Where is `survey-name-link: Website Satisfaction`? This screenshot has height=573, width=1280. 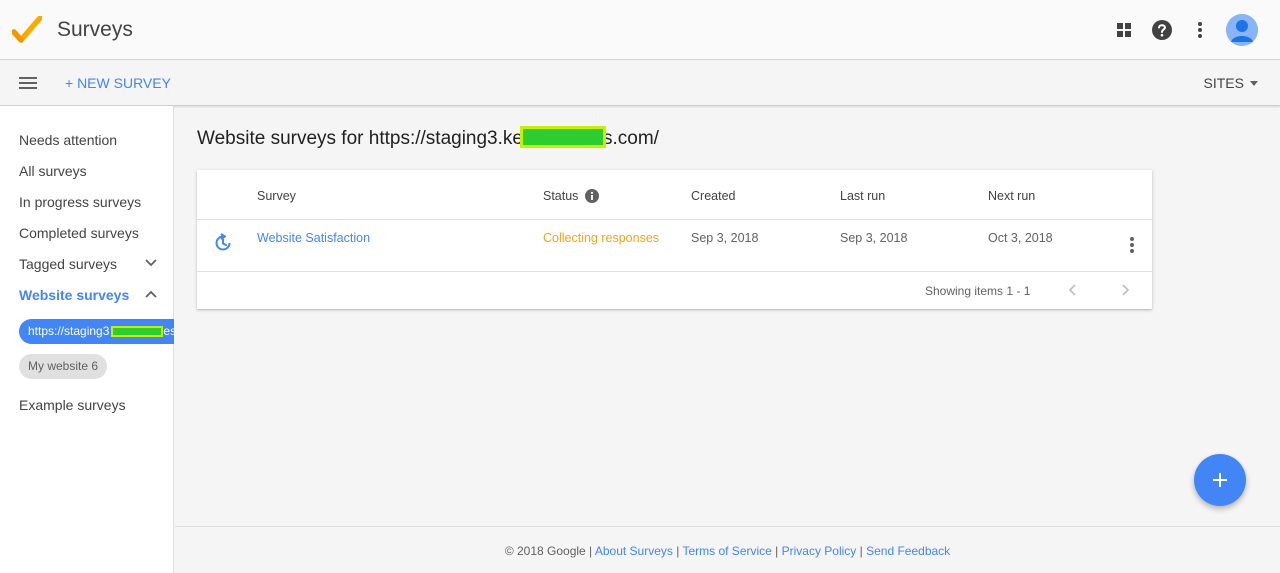 survey-name-link: Website Satisfaction is located at coordinates (313, 238).